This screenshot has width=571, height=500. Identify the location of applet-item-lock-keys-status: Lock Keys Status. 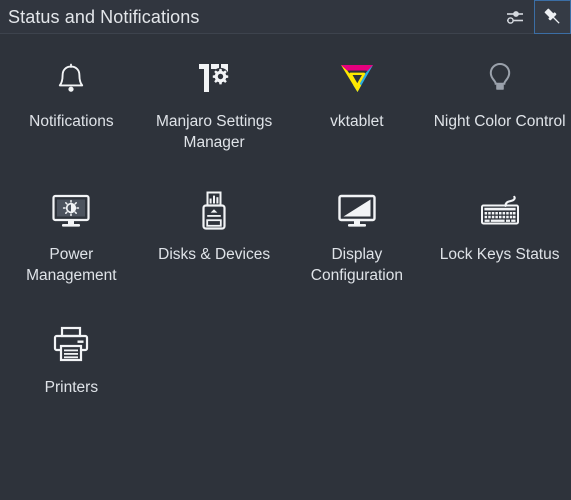
(499, 247).